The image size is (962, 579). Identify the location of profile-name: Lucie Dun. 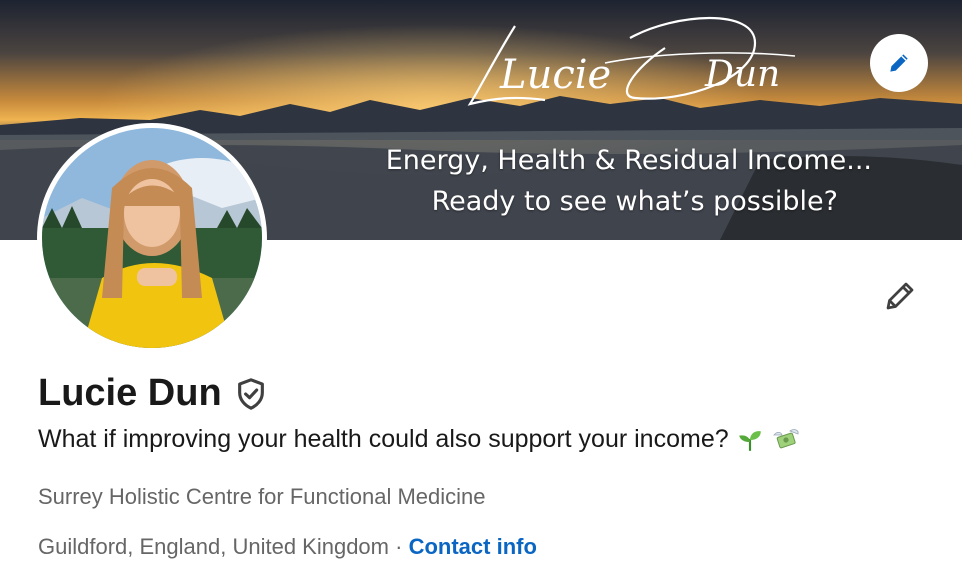
(130, 393).